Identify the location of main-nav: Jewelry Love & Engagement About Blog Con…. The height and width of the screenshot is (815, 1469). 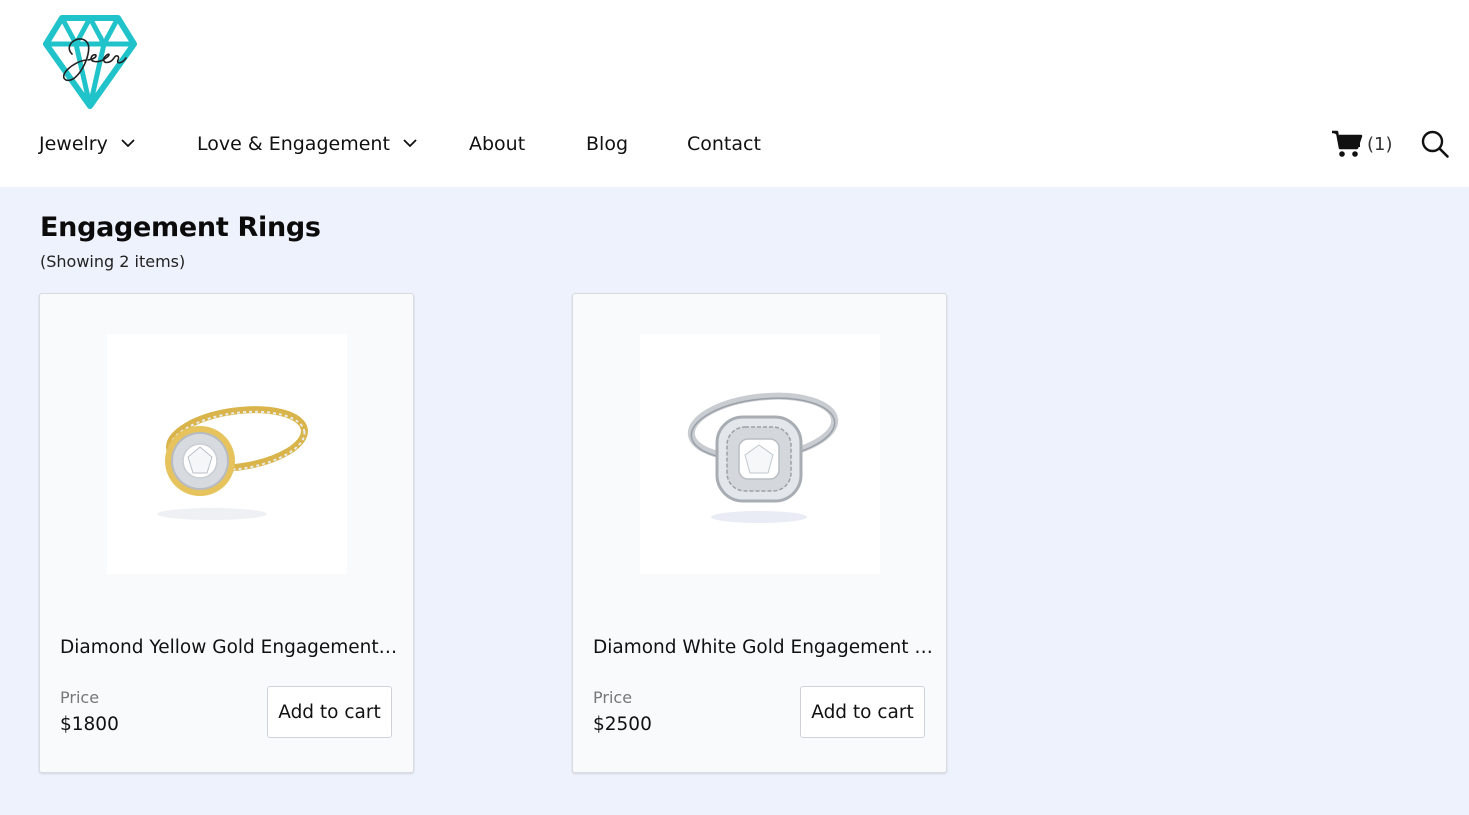
(734, 144).